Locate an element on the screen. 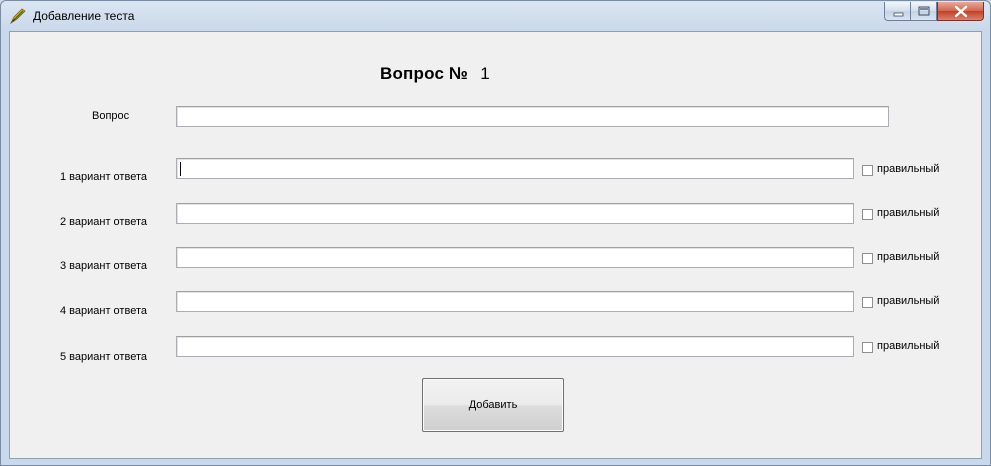 The height and width of the screenshot is (466, 991). app-quill-icon is located at coordinates (18, 16).